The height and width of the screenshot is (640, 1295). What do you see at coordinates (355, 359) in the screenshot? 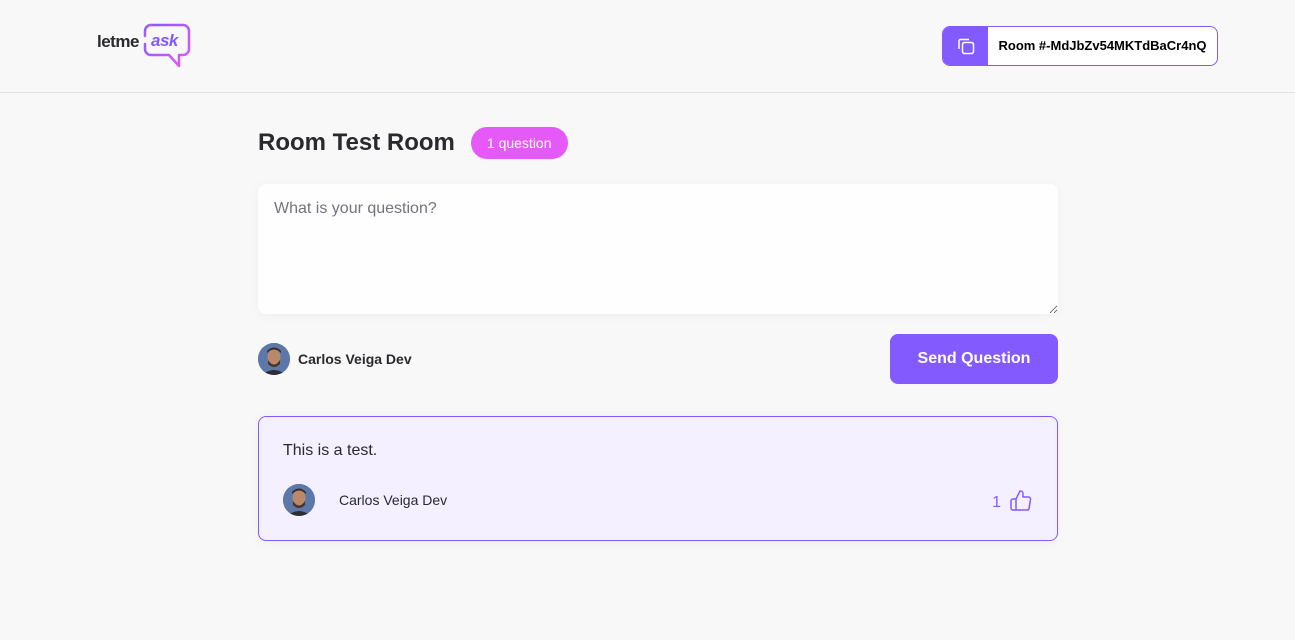
I see `user-name: Carlos Veiga Dev` at bounding box center [355, 359].